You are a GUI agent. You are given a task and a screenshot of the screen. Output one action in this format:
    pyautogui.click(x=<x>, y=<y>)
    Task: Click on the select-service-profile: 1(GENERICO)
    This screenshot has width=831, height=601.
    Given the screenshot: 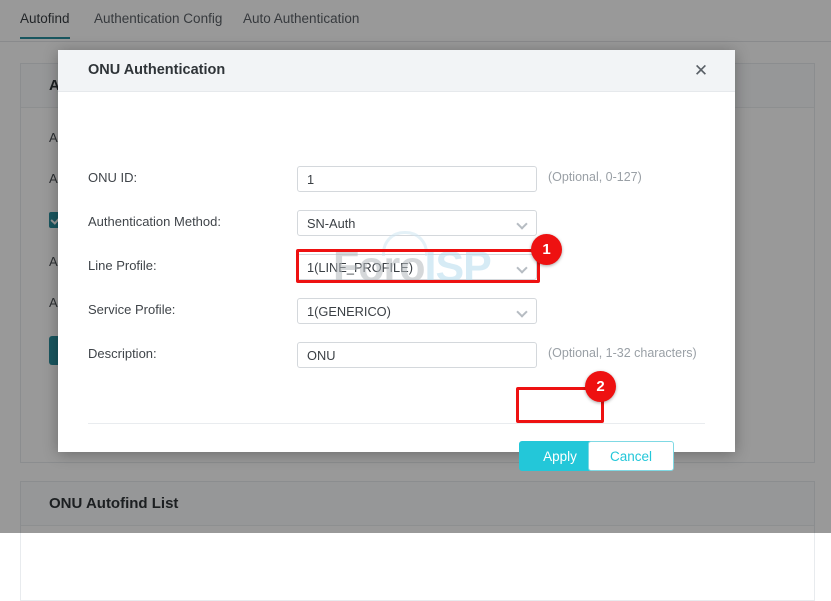 What is the action you would take?
    pyautogui.click(x=417, y=311)
    